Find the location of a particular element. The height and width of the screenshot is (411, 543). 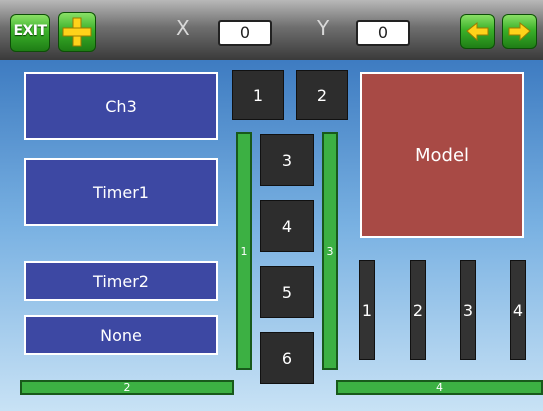

green-horizontal-bar-2: 2 is located at coordinates (127, 387).